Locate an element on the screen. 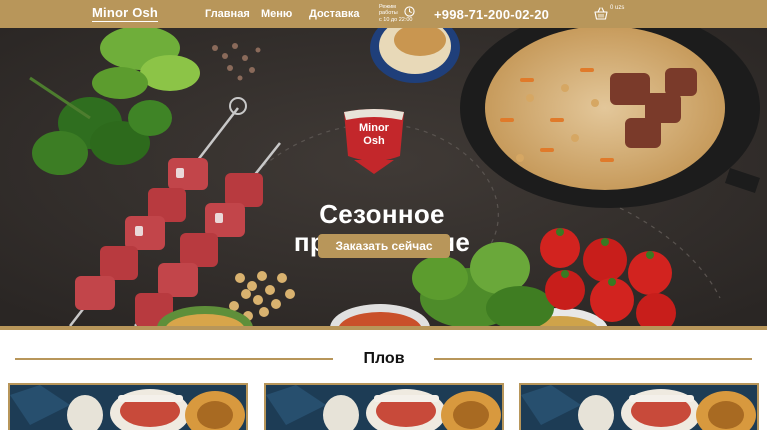 This screenshot has width=767, height=430. nav-link-home: Главная is located at coordinates (227, 14).